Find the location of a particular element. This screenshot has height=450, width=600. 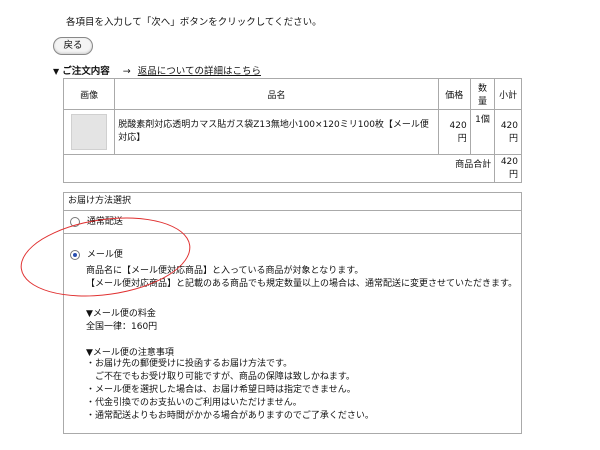

product-subtotal: 420円 is located at coordinates (508, 132).